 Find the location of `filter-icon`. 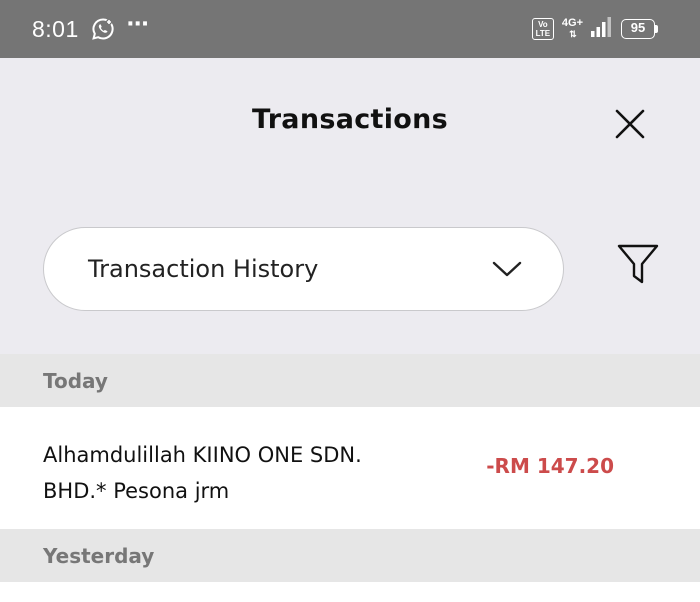

filter-icon is located at coordinates (638, 264).